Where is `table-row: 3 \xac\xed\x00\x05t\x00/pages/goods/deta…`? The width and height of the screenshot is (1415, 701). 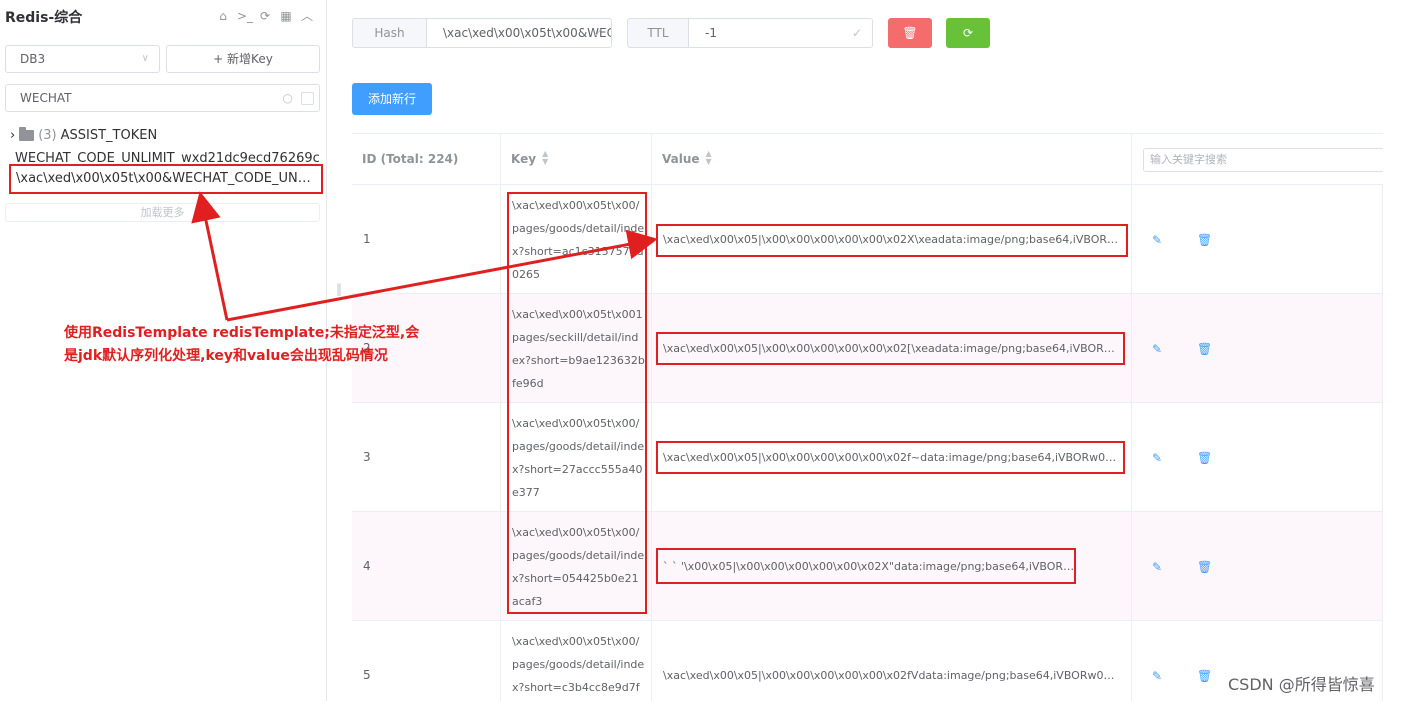 table-row: 3 \xac\xed\x00\x05t\x00/pages/goods/deta… is located at coordinates (867, 457).